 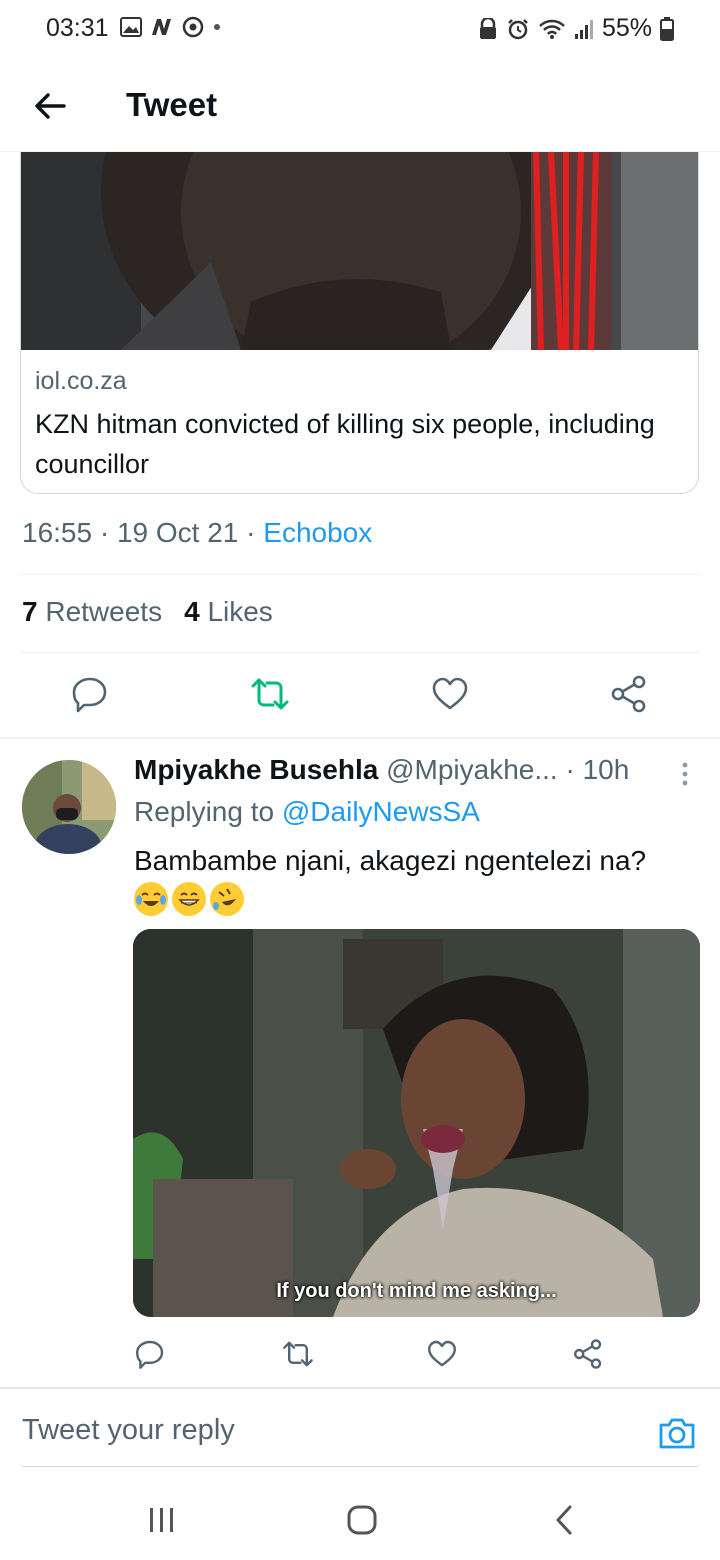 I want to click on likes-label: Likes, so click(x=240, y=611).